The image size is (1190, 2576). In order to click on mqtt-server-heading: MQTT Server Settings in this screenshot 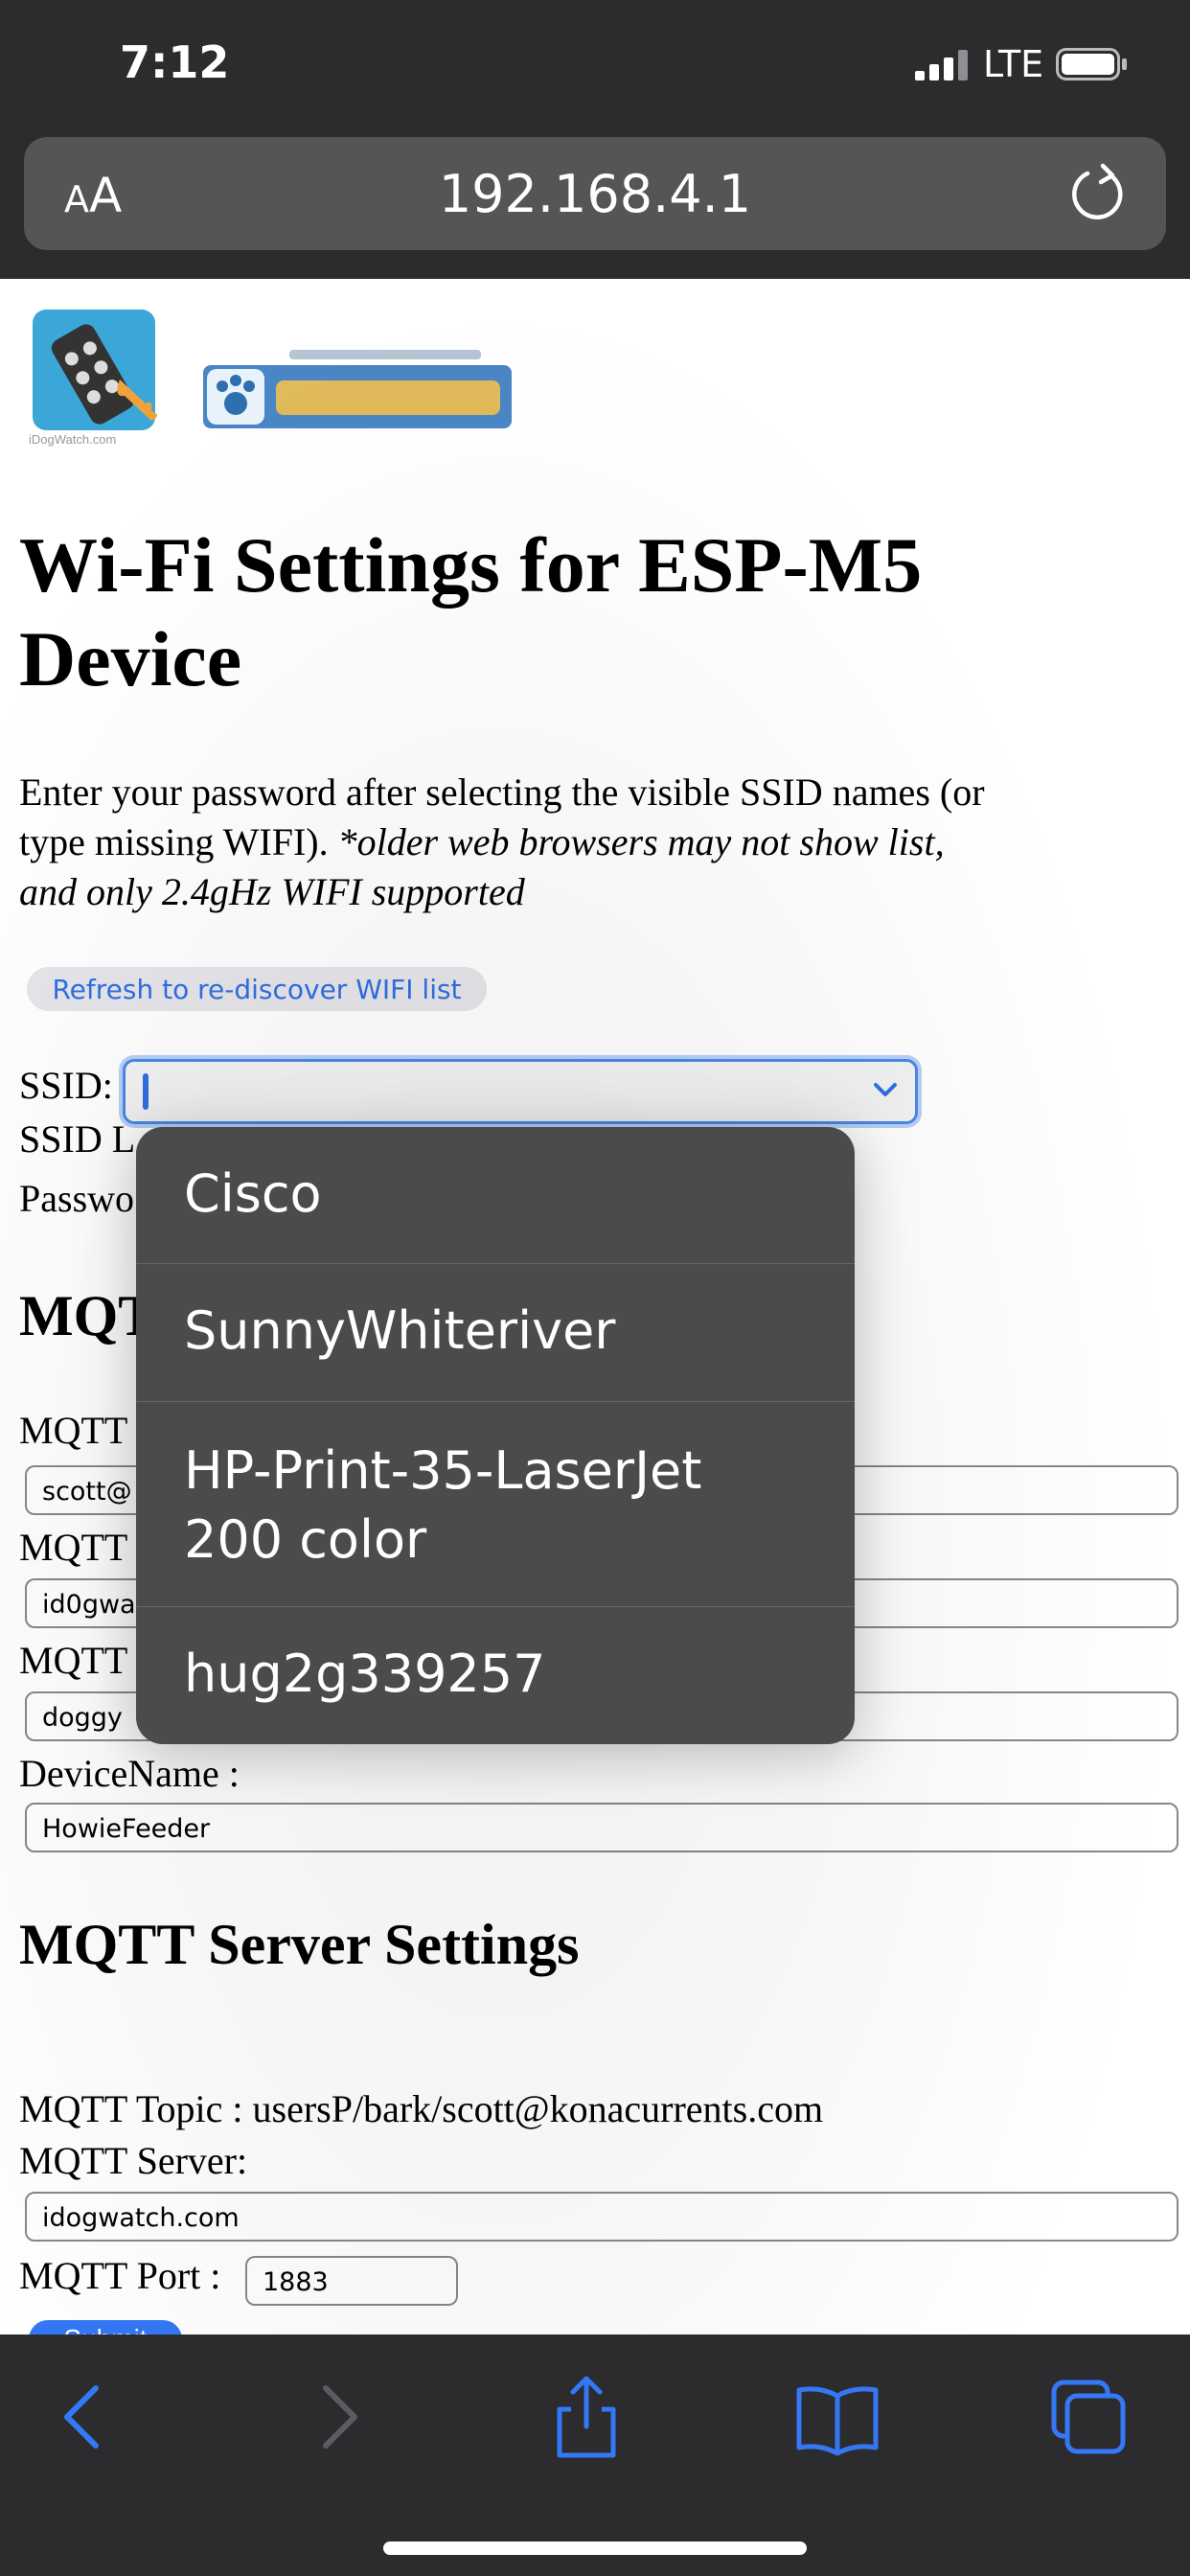, I will do `click(300, 1944)`.